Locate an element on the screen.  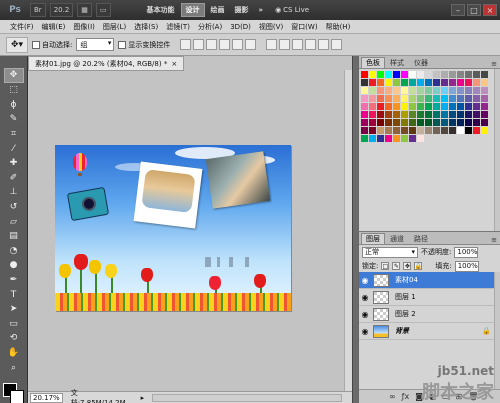
panel-menu-icon: ≡ is located at coordinates (494, 240).